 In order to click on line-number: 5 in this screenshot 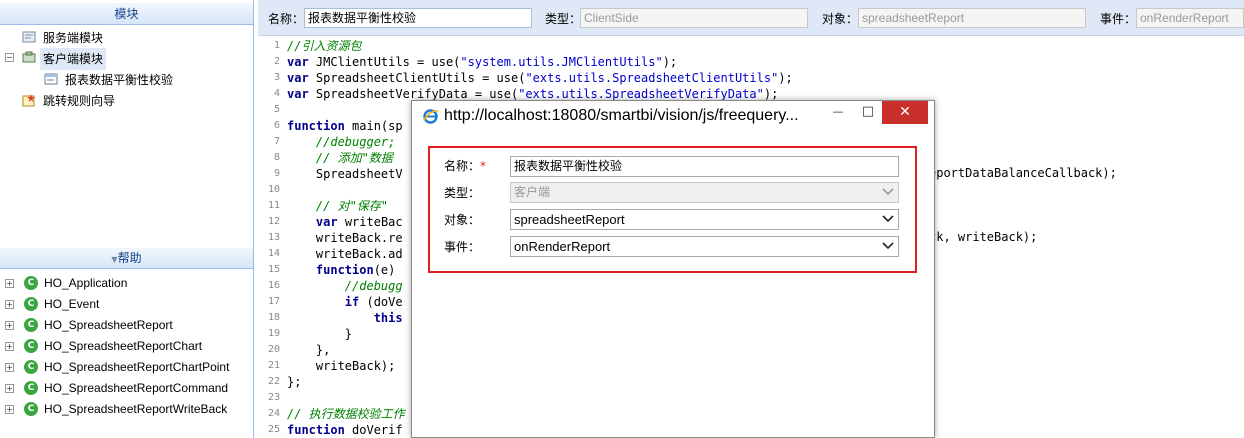, I will do `click(276, 109)`.